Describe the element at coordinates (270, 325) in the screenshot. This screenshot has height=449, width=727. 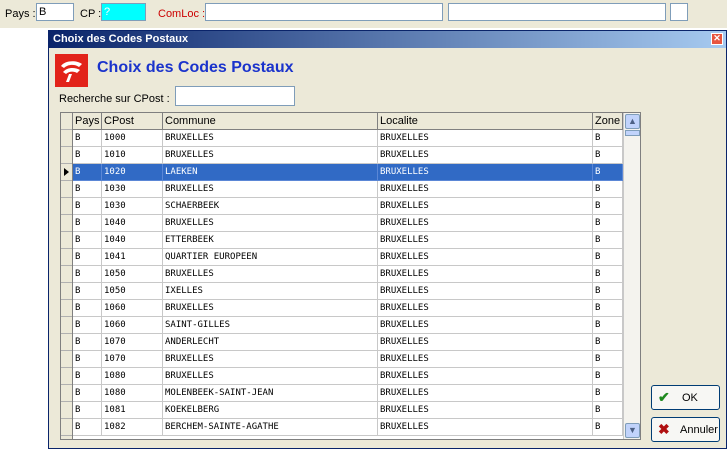
I see `cell-commune: SAINT-GILLES` at that location.